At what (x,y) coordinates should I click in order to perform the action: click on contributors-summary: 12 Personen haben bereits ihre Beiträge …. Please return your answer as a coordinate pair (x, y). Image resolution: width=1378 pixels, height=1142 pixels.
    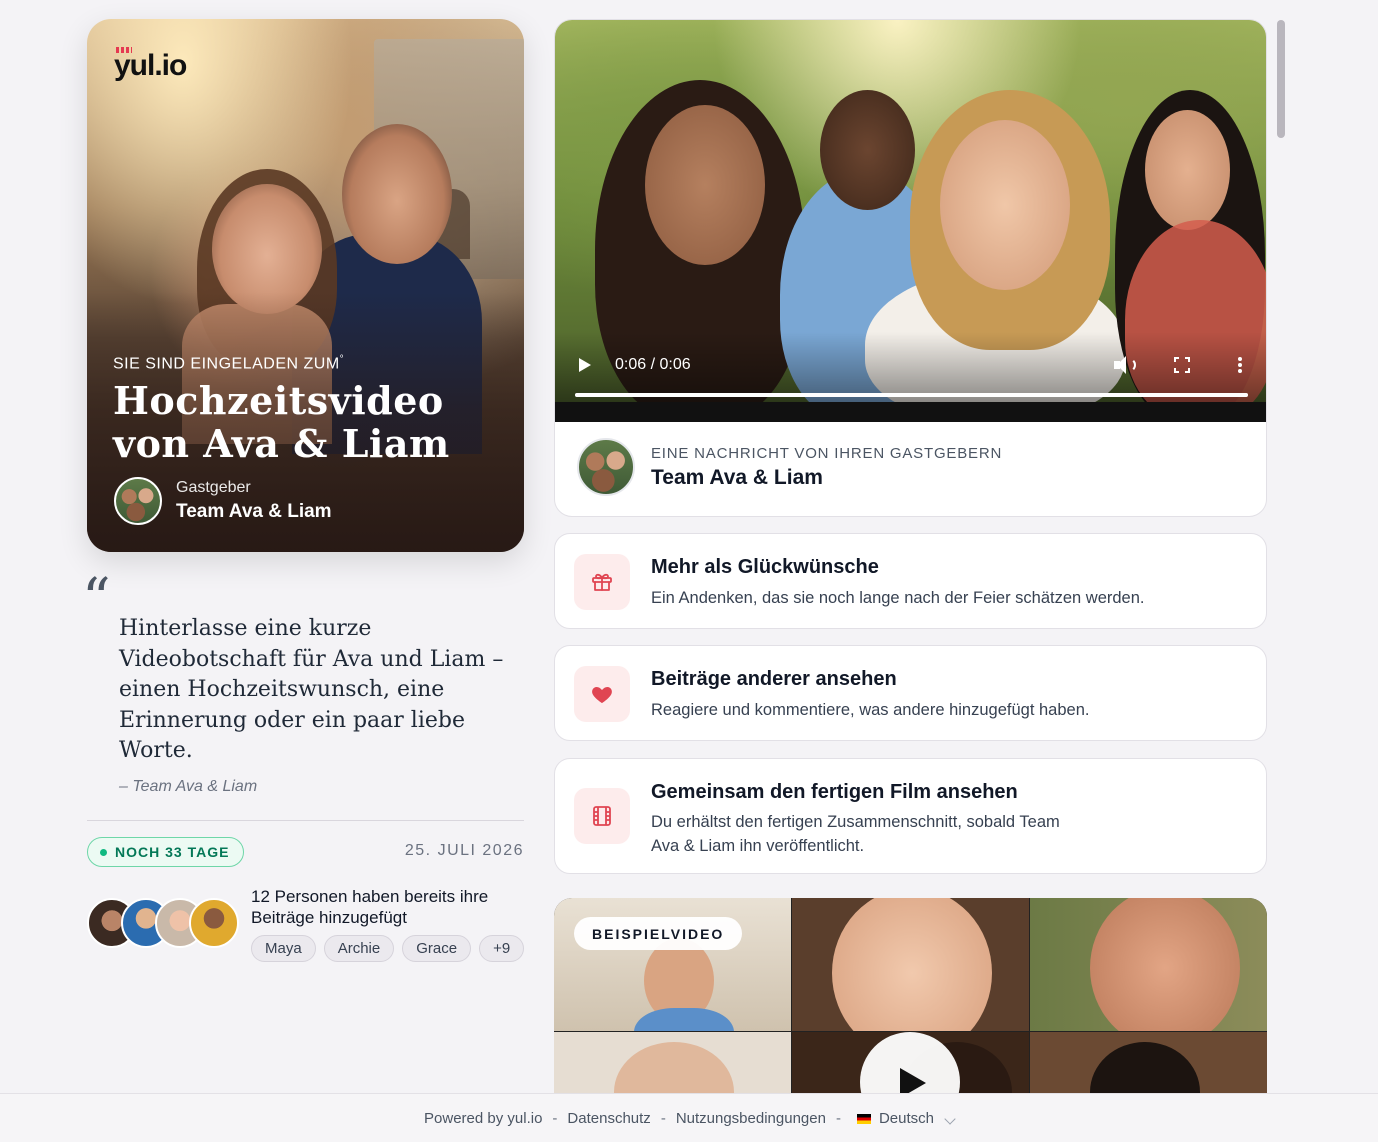
    Looking at the image, I should click on (370, 907).